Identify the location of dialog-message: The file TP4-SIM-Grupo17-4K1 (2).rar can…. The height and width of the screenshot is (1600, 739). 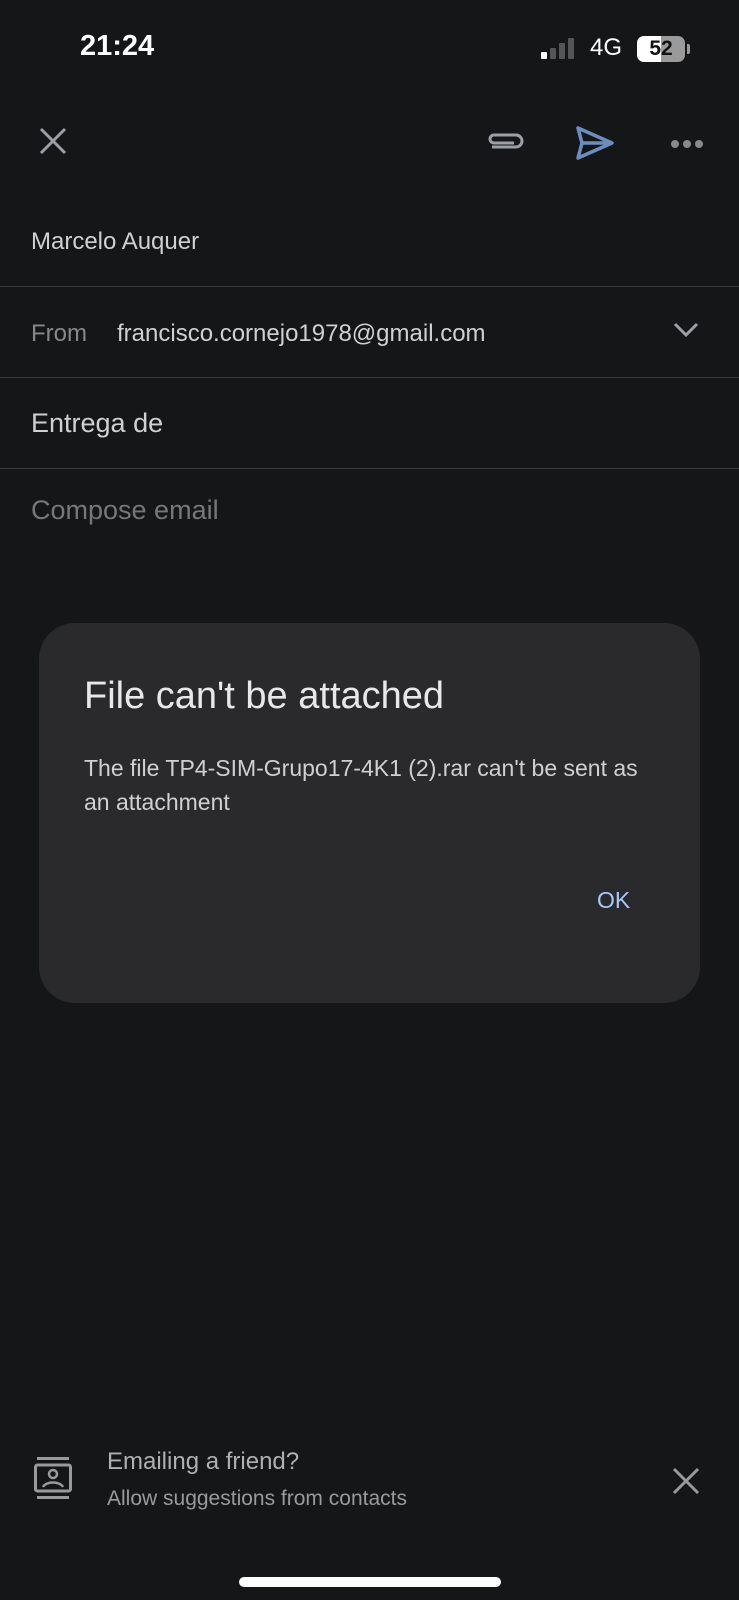
(361, 785).